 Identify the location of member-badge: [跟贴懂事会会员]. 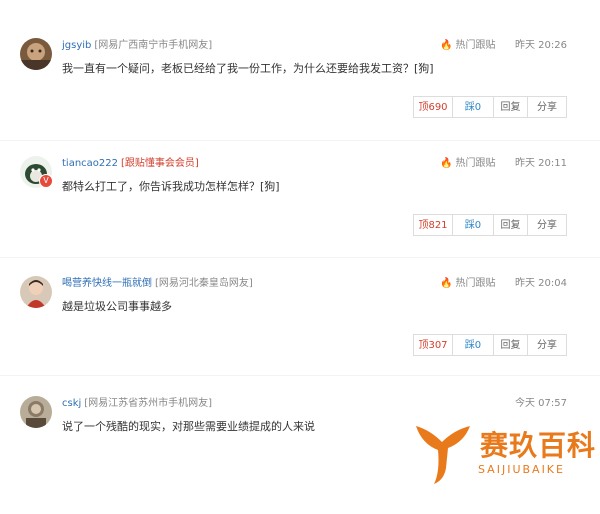
(160, 163).